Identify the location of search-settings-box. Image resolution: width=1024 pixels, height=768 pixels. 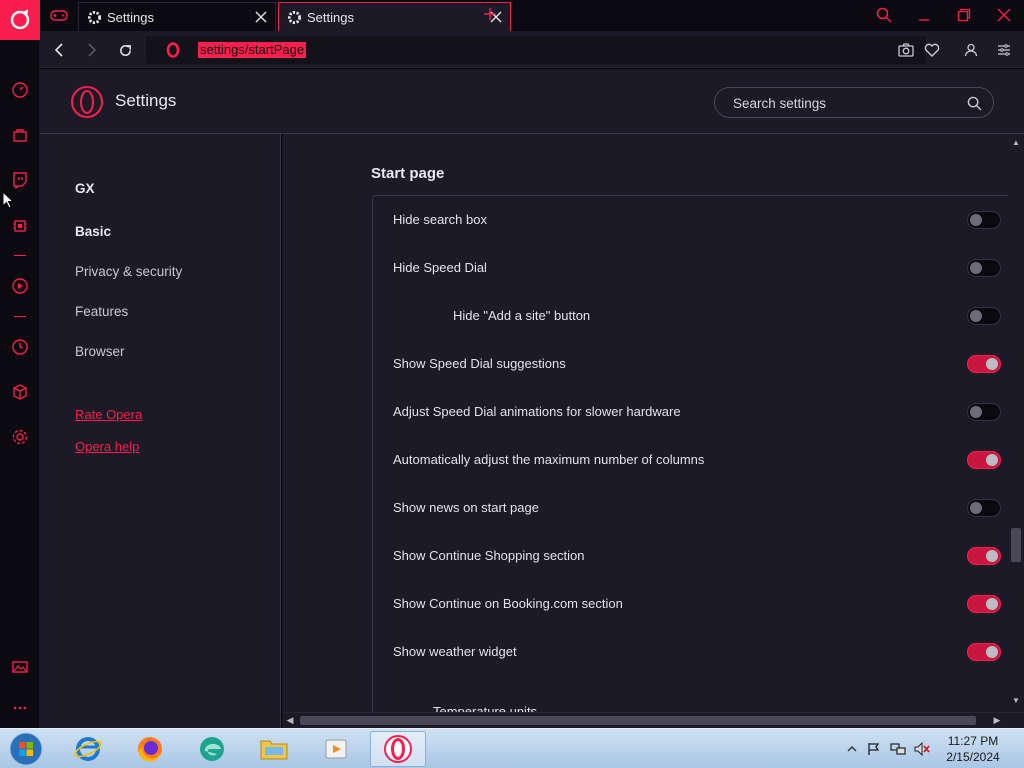
(854, 102).